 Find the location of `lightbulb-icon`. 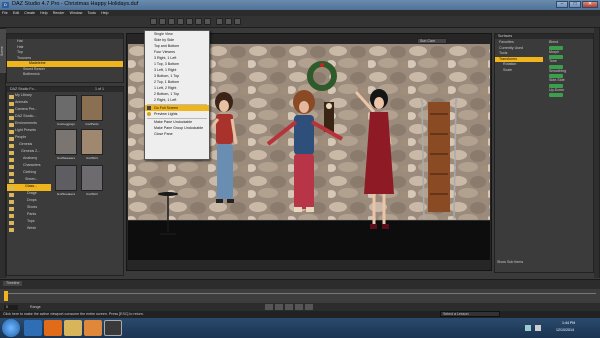

lightbulb-icon is located at coordinates (149, 114).